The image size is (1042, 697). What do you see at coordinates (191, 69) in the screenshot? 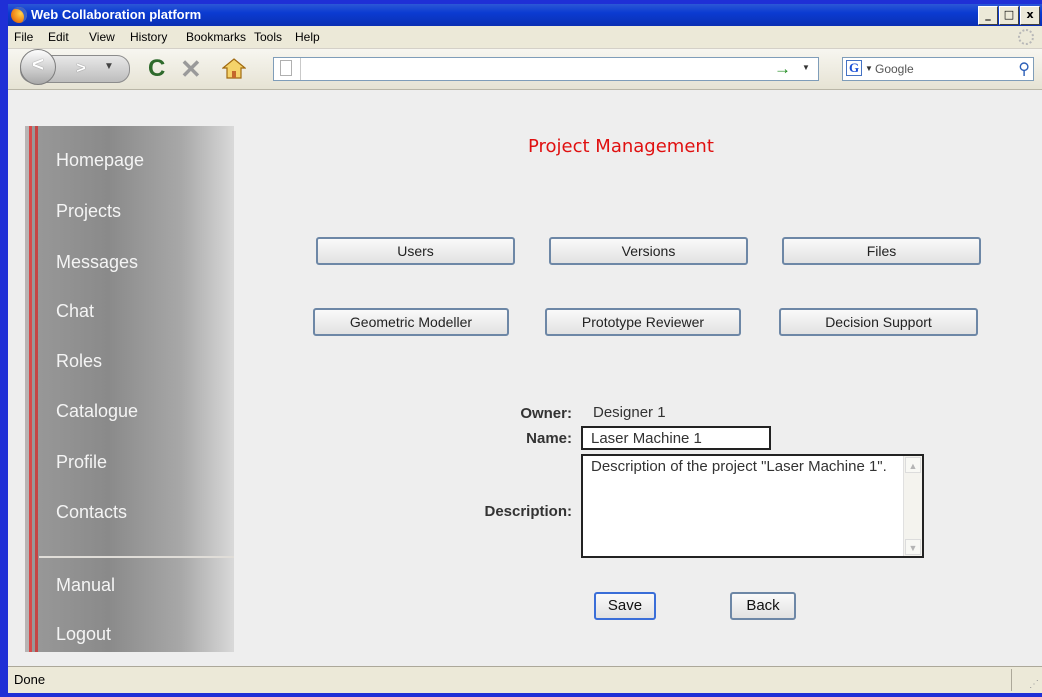
I see `stop-button: ✕` at bounding box center [191, 69].